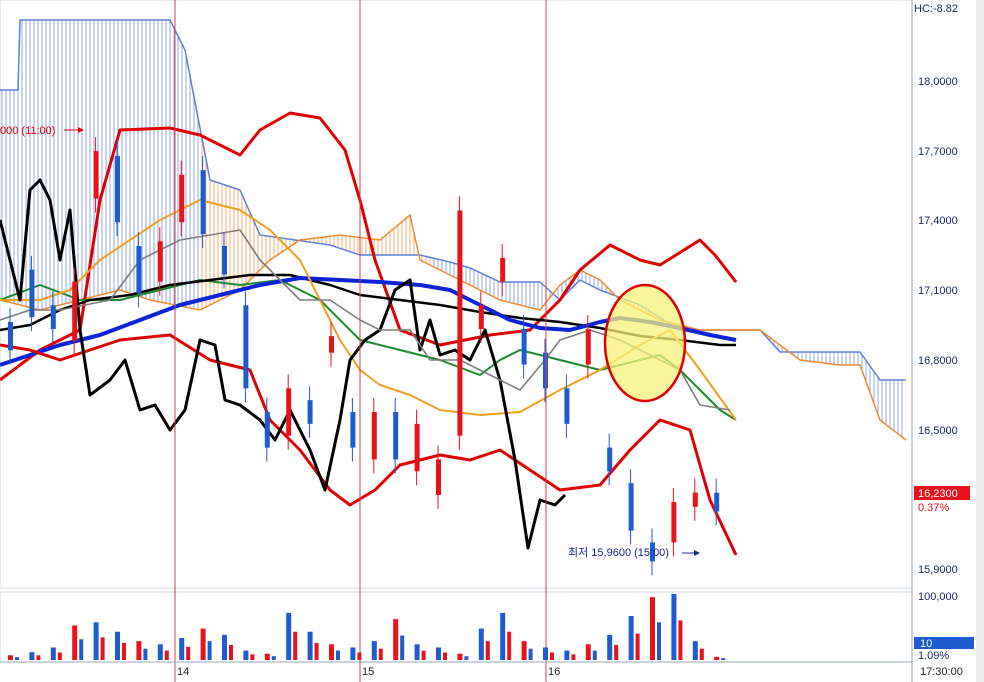 The image size is (984, 682). What do you see at coordinates (938, 431) in the screenshot?
I see `price-tick: 16,5000` at bounding box center [938, 431].